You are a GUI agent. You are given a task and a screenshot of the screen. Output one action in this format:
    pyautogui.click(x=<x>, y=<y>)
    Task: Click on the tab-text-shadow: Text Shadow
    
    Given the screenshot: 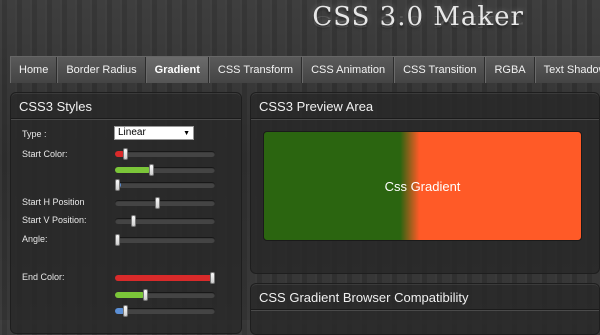 What is the action you would take?
    pyautogui.click(x=567, y=70)
    